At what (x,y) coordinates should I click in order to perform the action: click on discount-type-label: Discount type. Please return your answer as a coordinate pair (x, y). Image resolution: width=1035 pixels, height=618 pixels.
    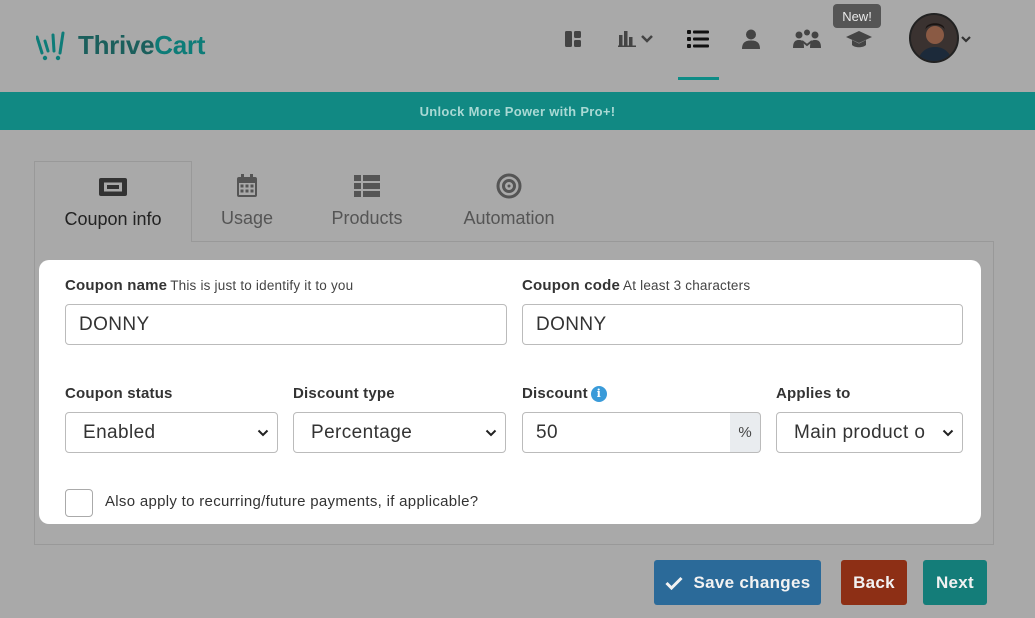
    Looking at the image, I should click on (344, 393).